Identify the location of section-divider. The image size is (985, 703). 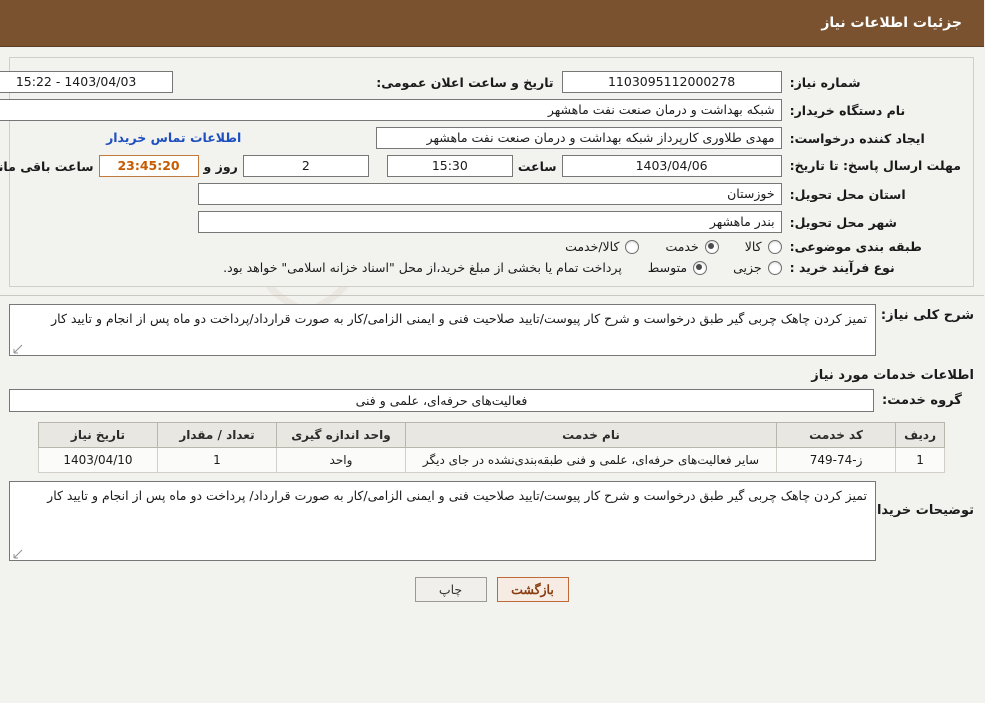
(492, 295).